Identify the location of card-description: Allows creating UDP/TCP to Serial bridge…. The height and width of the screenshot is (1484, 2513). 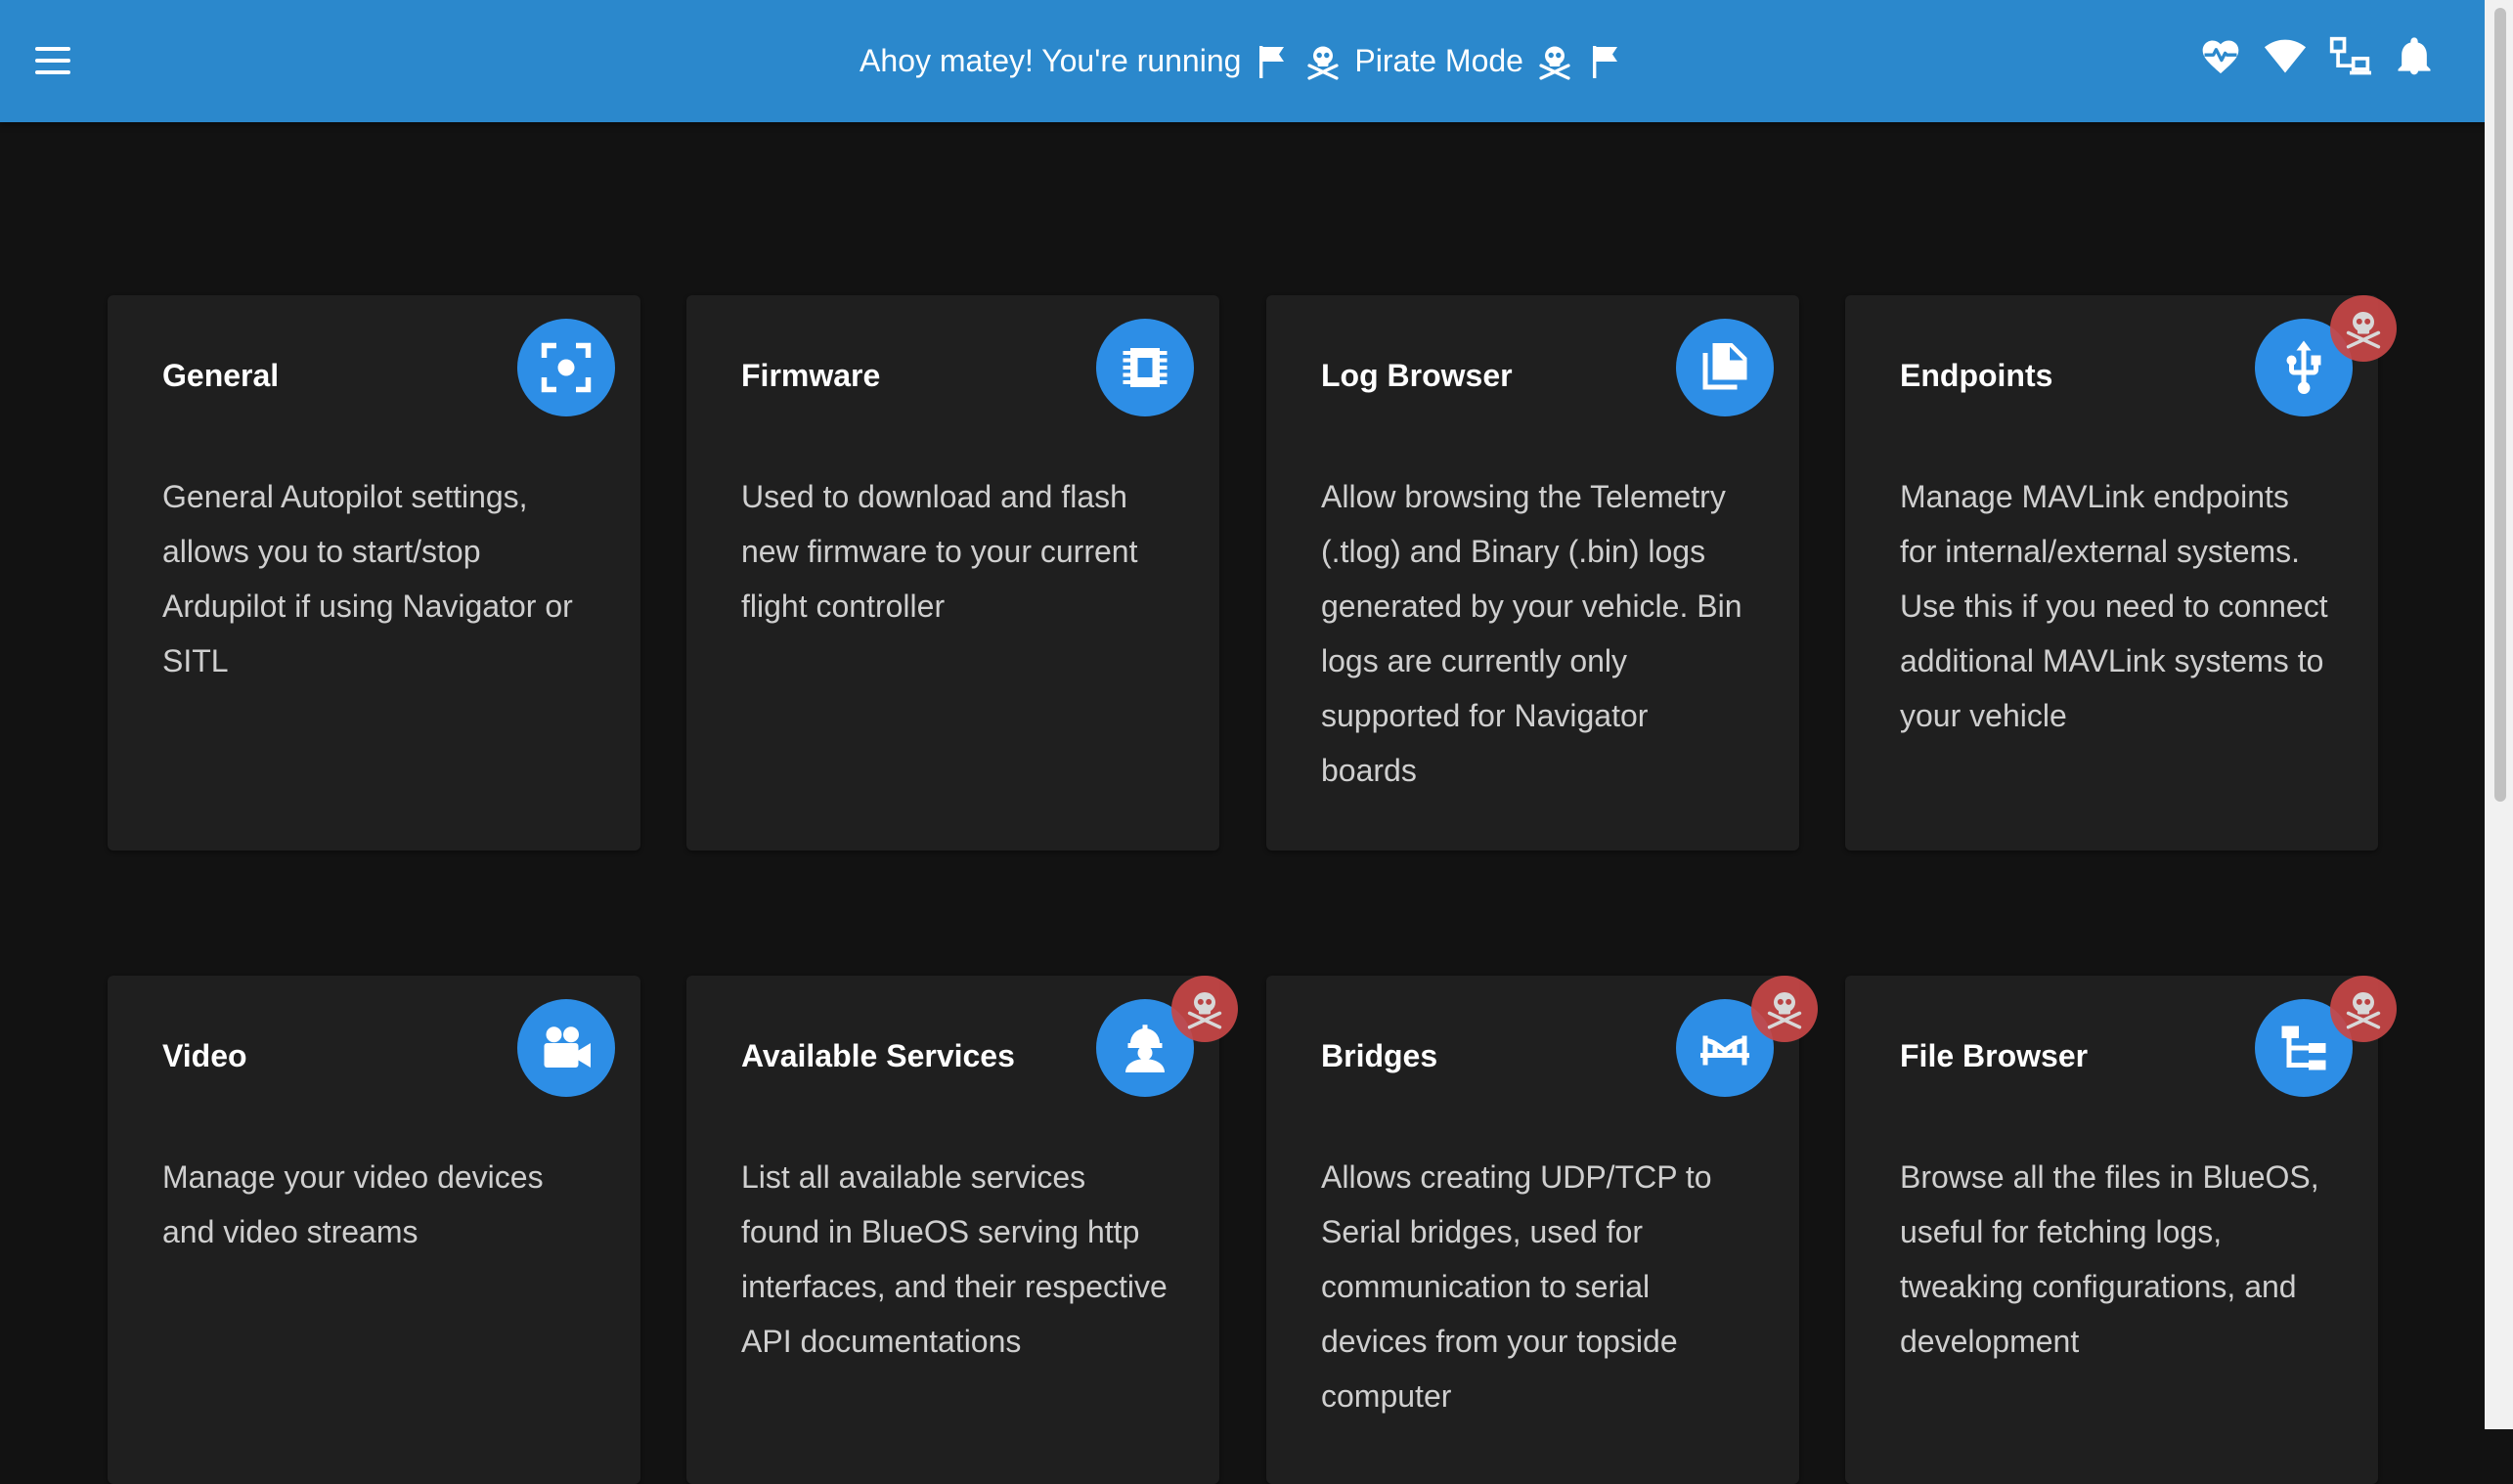
(1516, 1286).